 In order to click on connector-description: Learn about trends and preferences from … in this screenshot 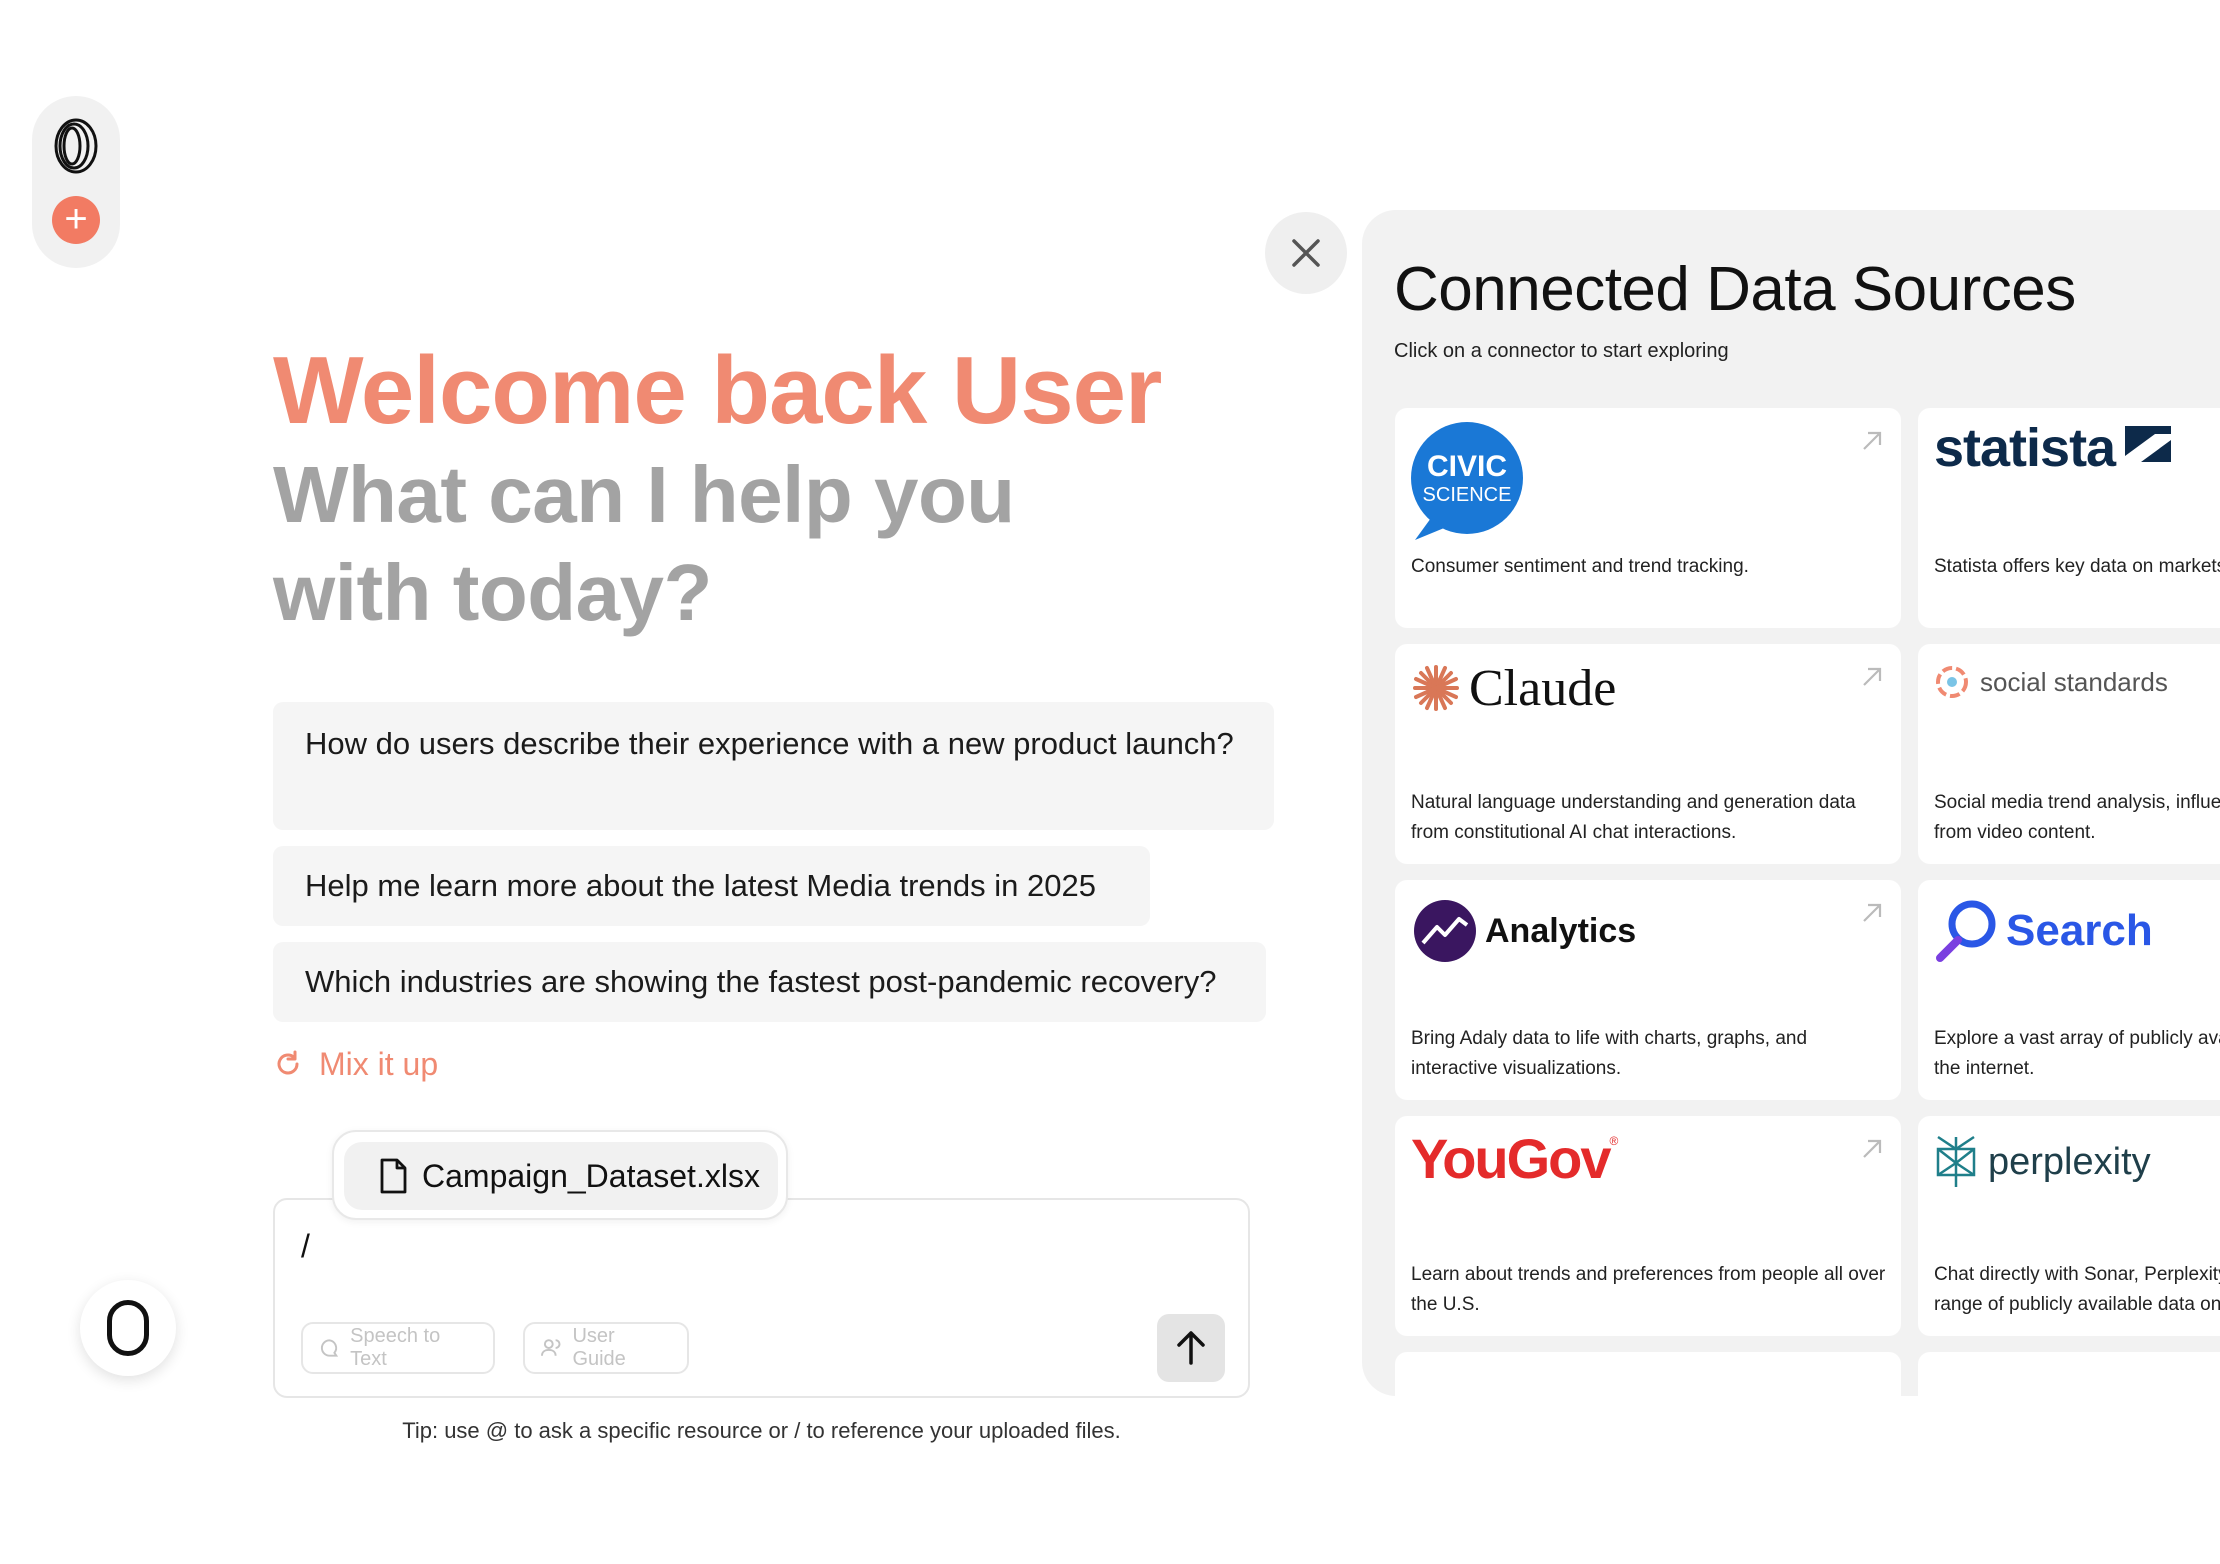, I will do `click(1648, 1289)`.